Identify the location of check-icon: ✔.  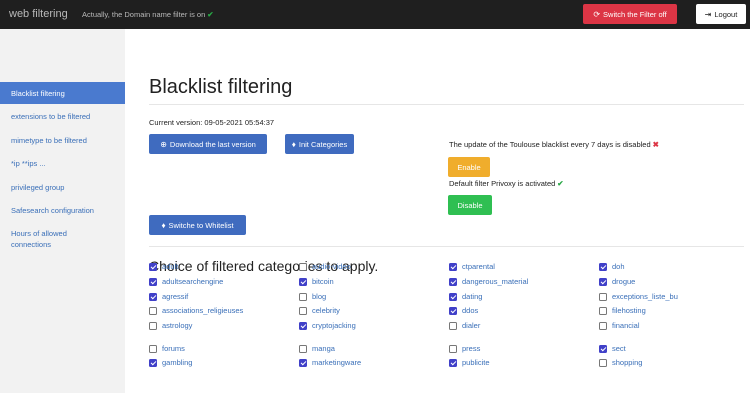
(560, 183).